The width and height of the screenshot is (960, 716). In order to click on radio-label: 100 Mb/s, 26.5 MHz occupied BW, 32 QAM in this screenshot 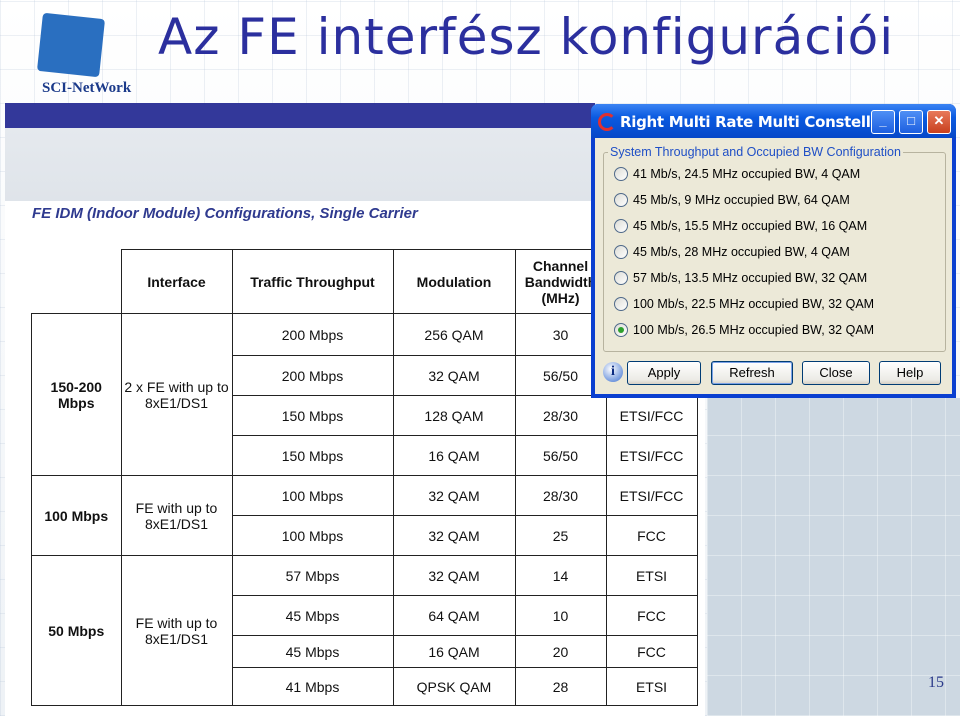, I will do `click(754, 330)`.